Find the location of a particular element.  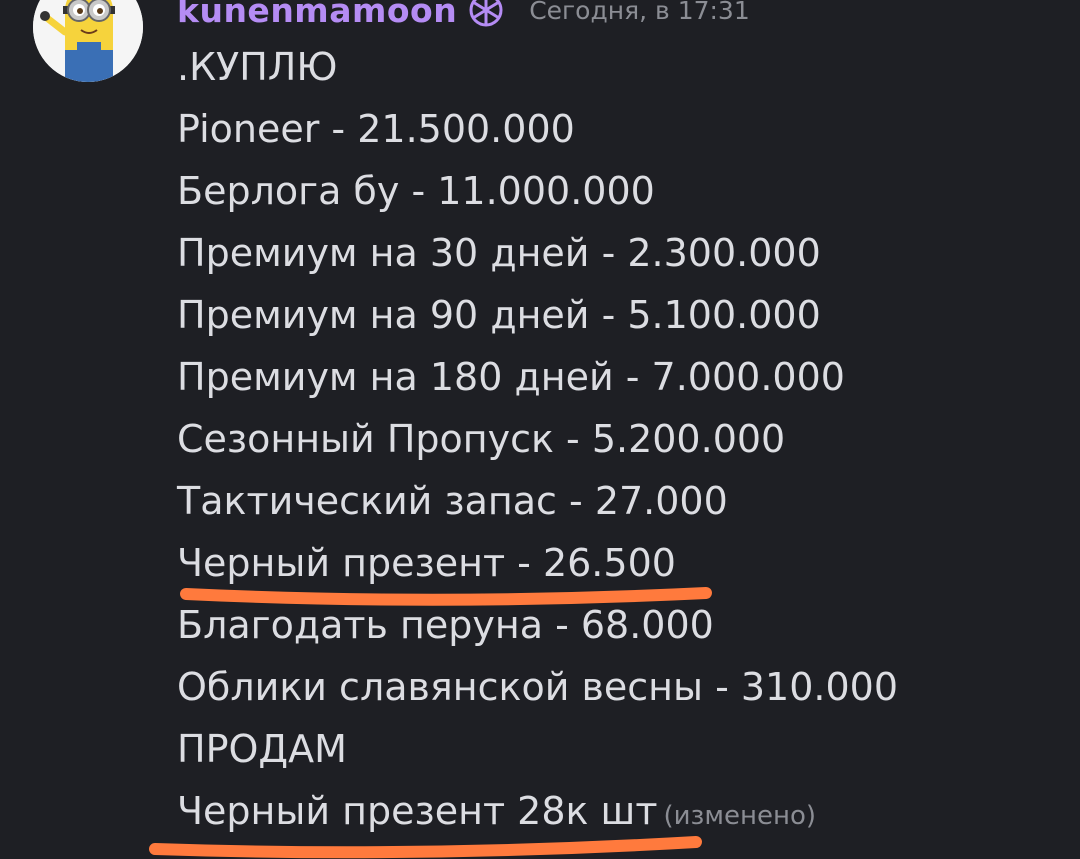

avatar is located at coordinates (88, 41).